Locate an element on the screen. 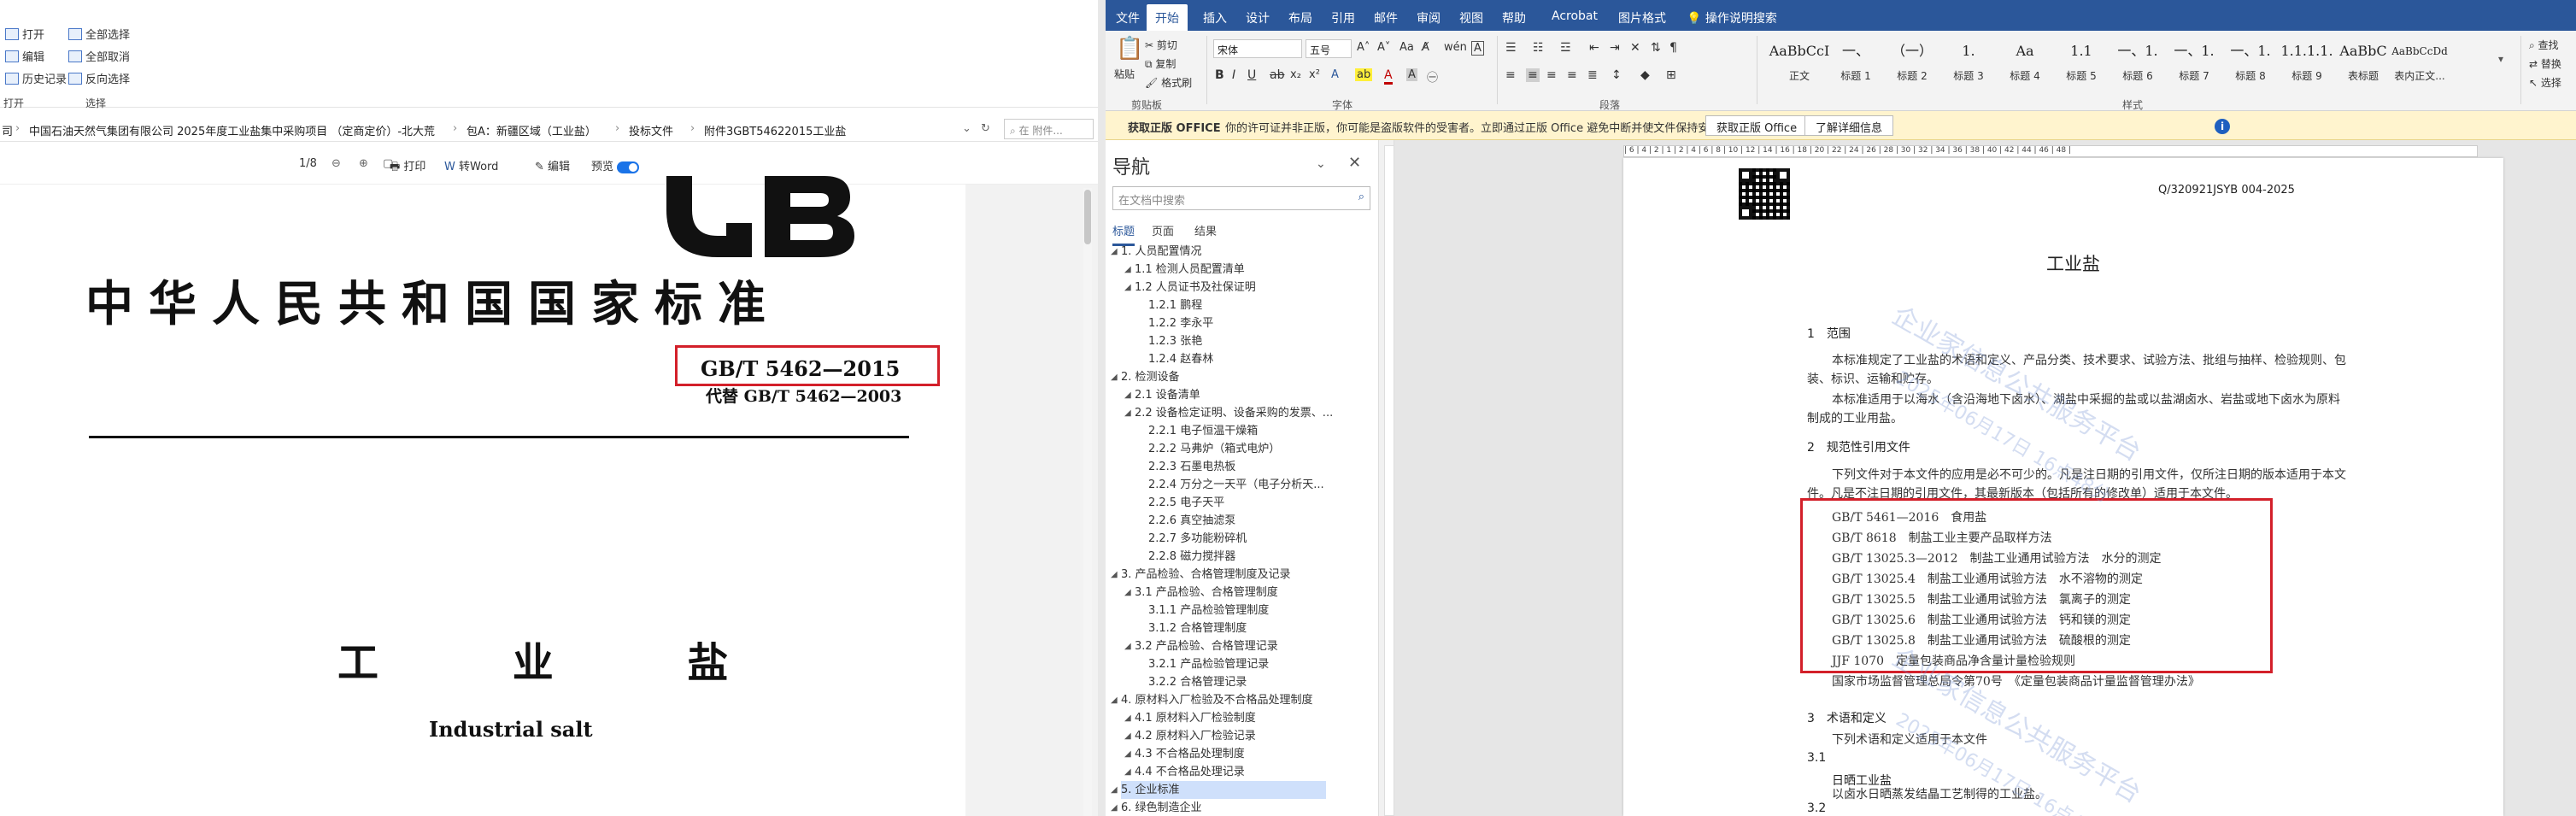 The height and width of the screenshot is (816, 2576). tab-insert: 插入 is located at coordinates (1215, 17).